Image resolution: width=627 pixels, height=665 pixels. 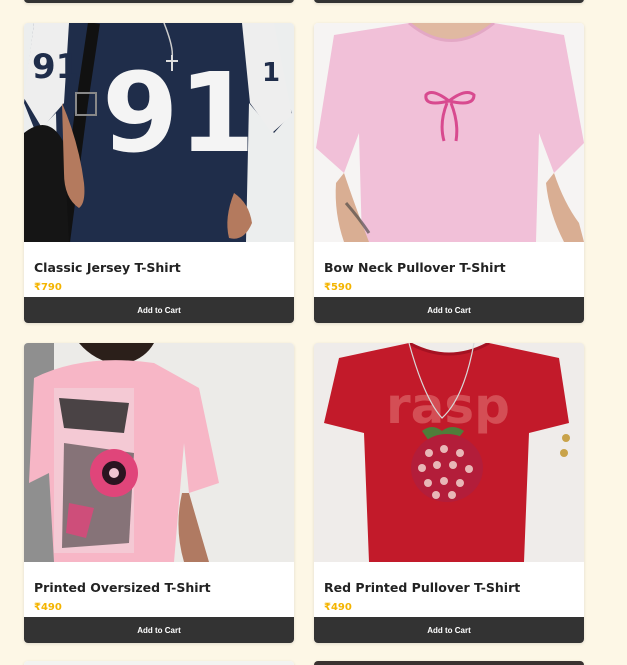 What do you see at coordinates (48, 287) in the screenshot?
I see `product-price: ₹790` at bounding box center [48, 287].